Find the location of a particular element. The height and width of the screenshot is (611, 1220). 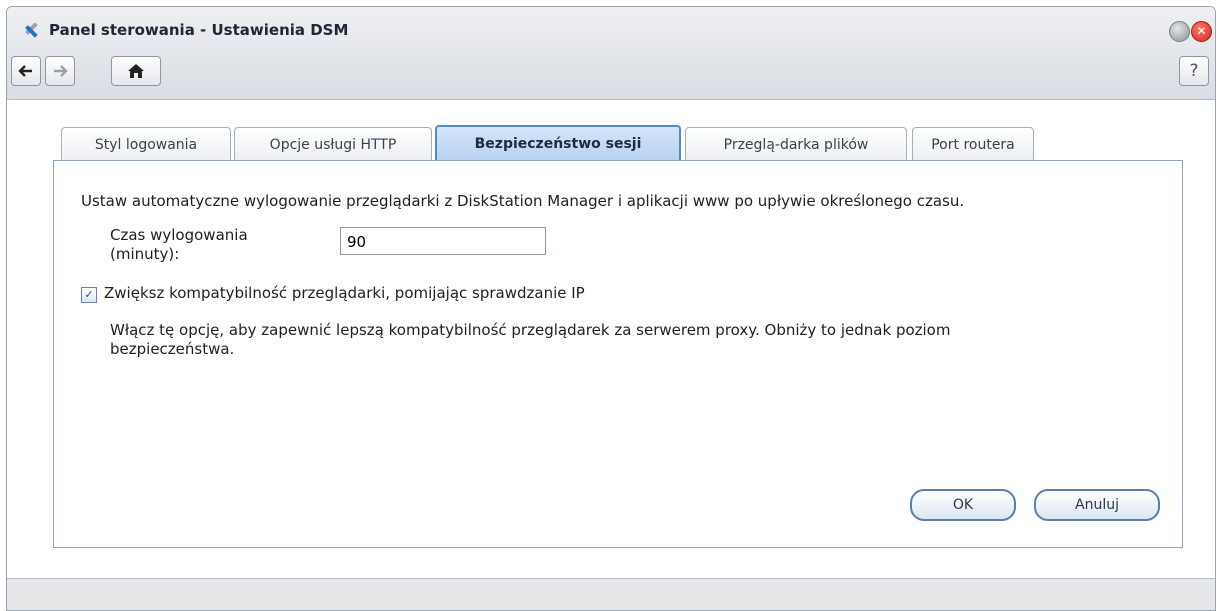

help-button: ? is located at coordinates (1194, 71).